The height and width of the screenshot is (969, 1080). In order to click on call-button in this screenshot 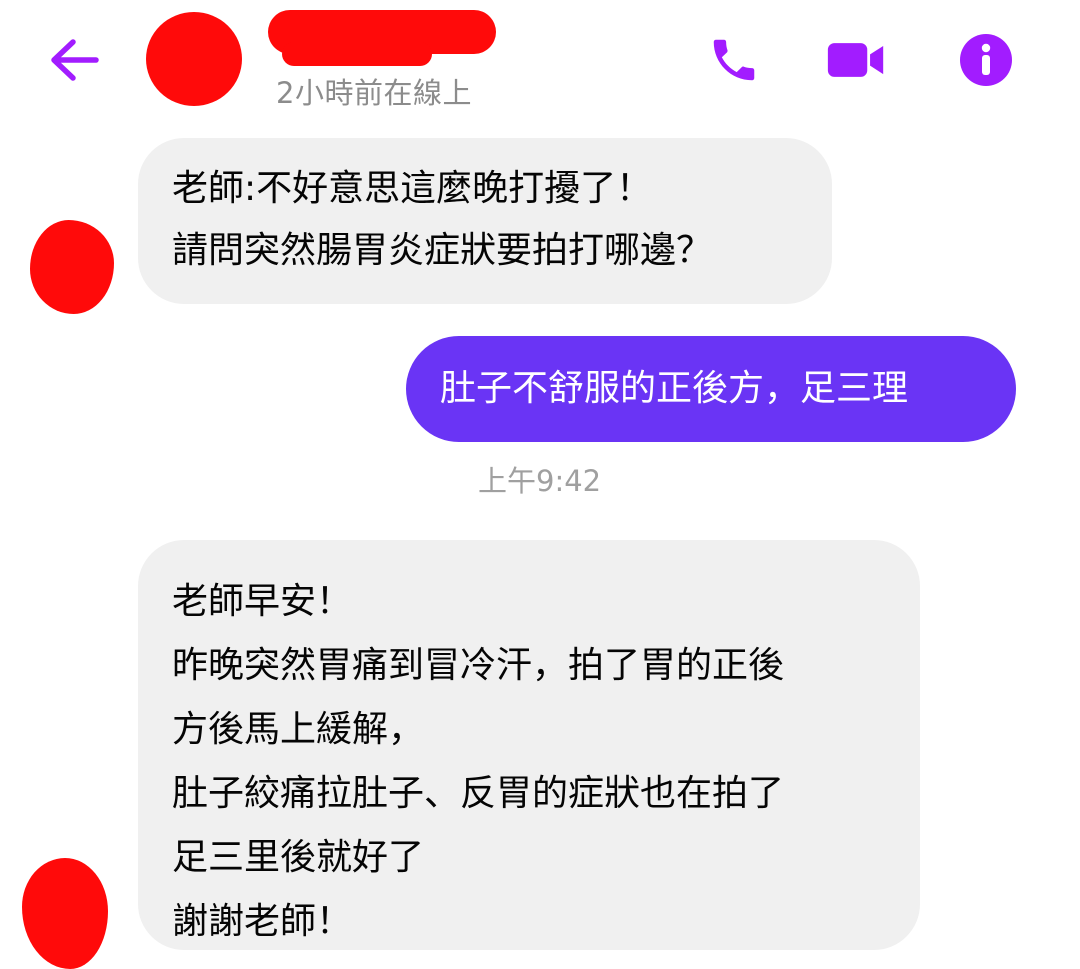, I will do `click(734, 60)`.